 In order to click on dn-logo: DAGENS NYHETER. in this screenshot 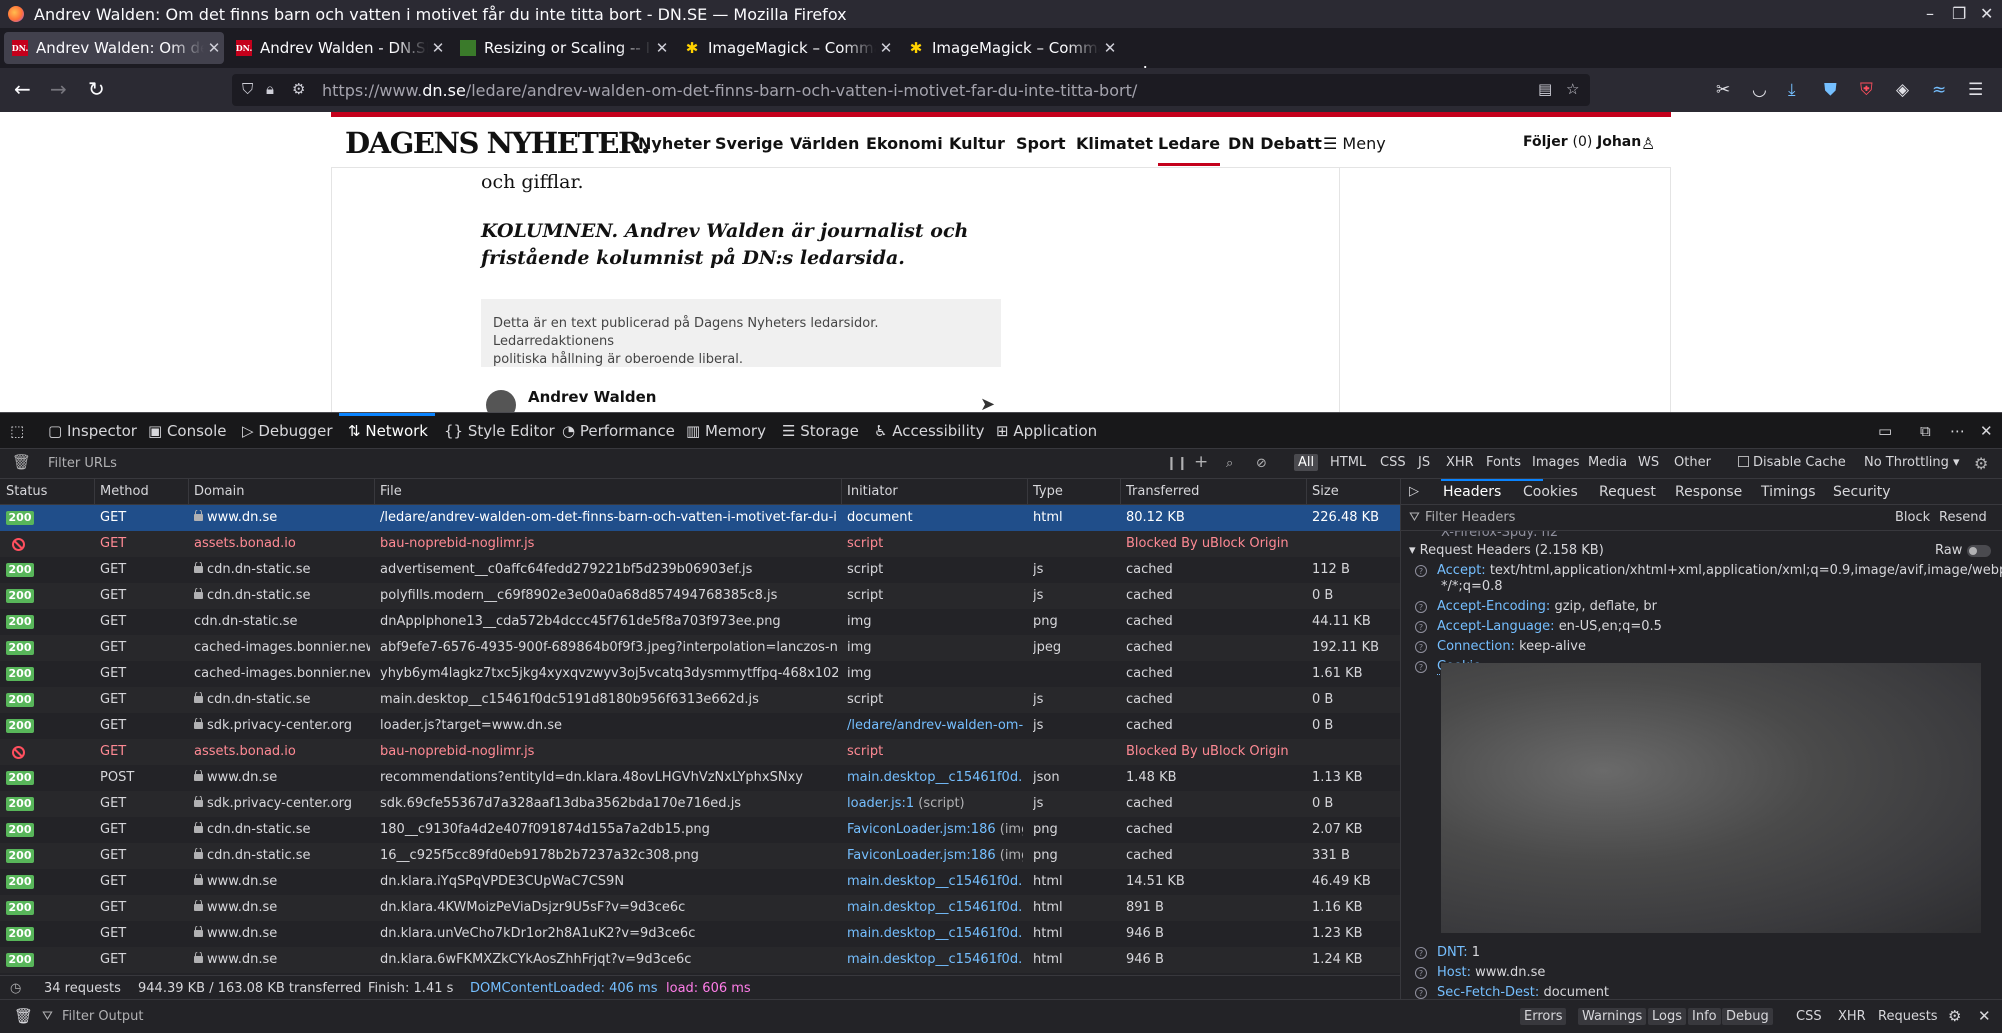, I will do `click(498, 143)`.